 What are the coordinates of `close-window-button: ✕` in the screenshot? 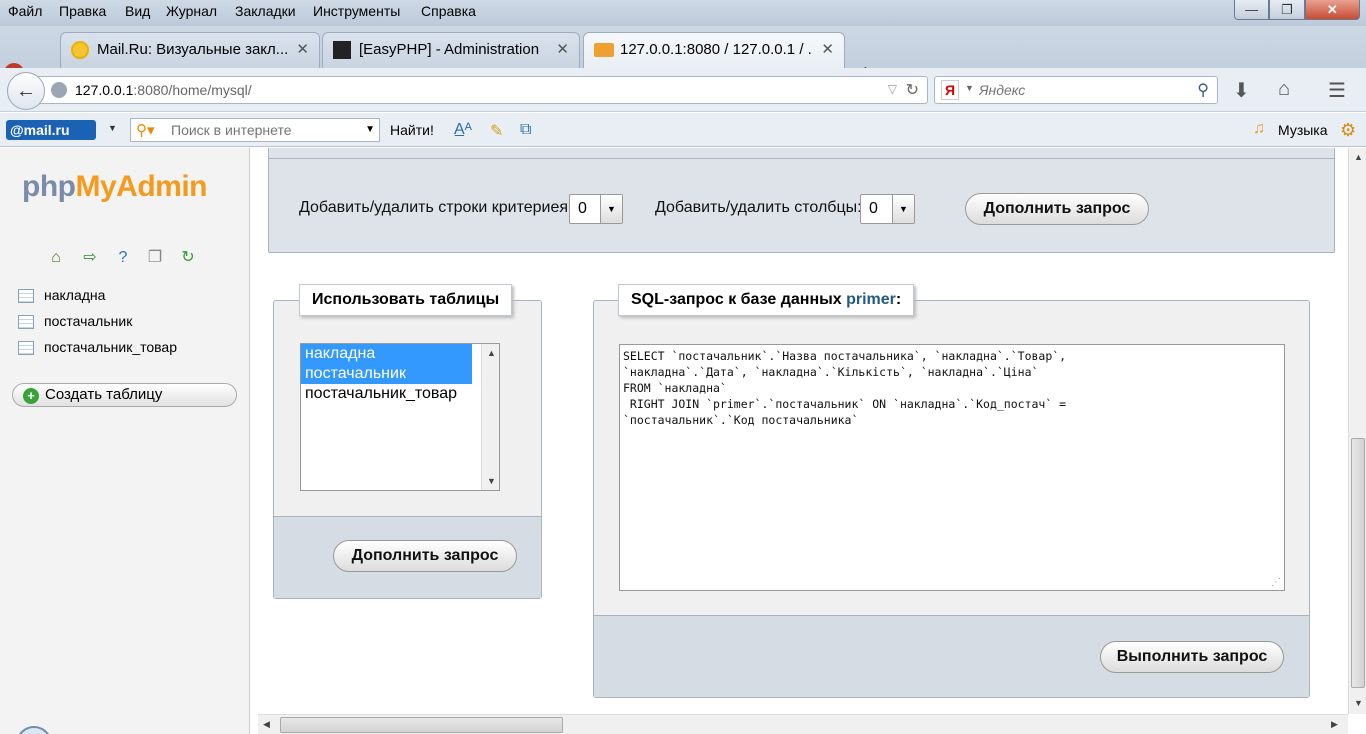 It's located at (1332, 10).